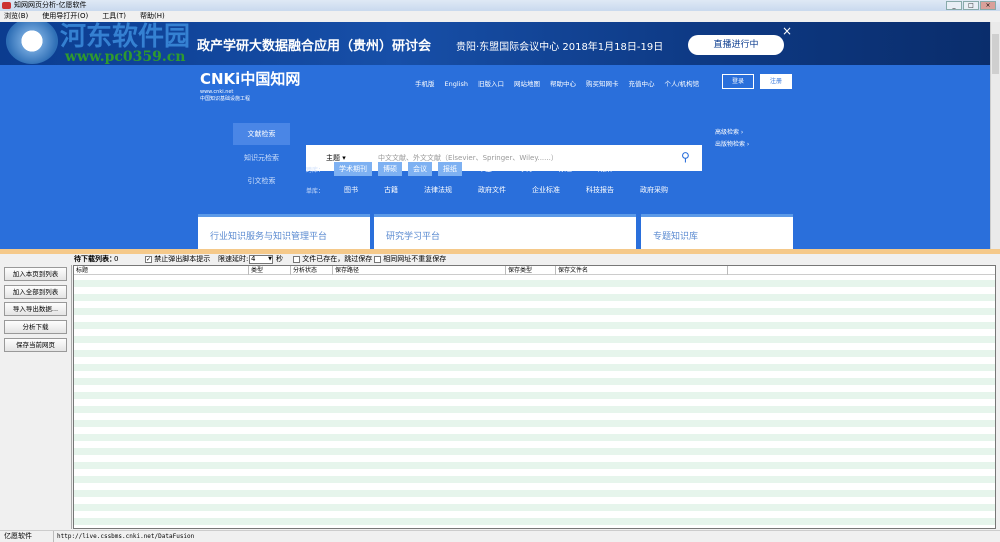 The image size is (1000, 542). Describe the element at coordinates (995, 54) in the screenshot. I see `scroll-thumb` at that location.